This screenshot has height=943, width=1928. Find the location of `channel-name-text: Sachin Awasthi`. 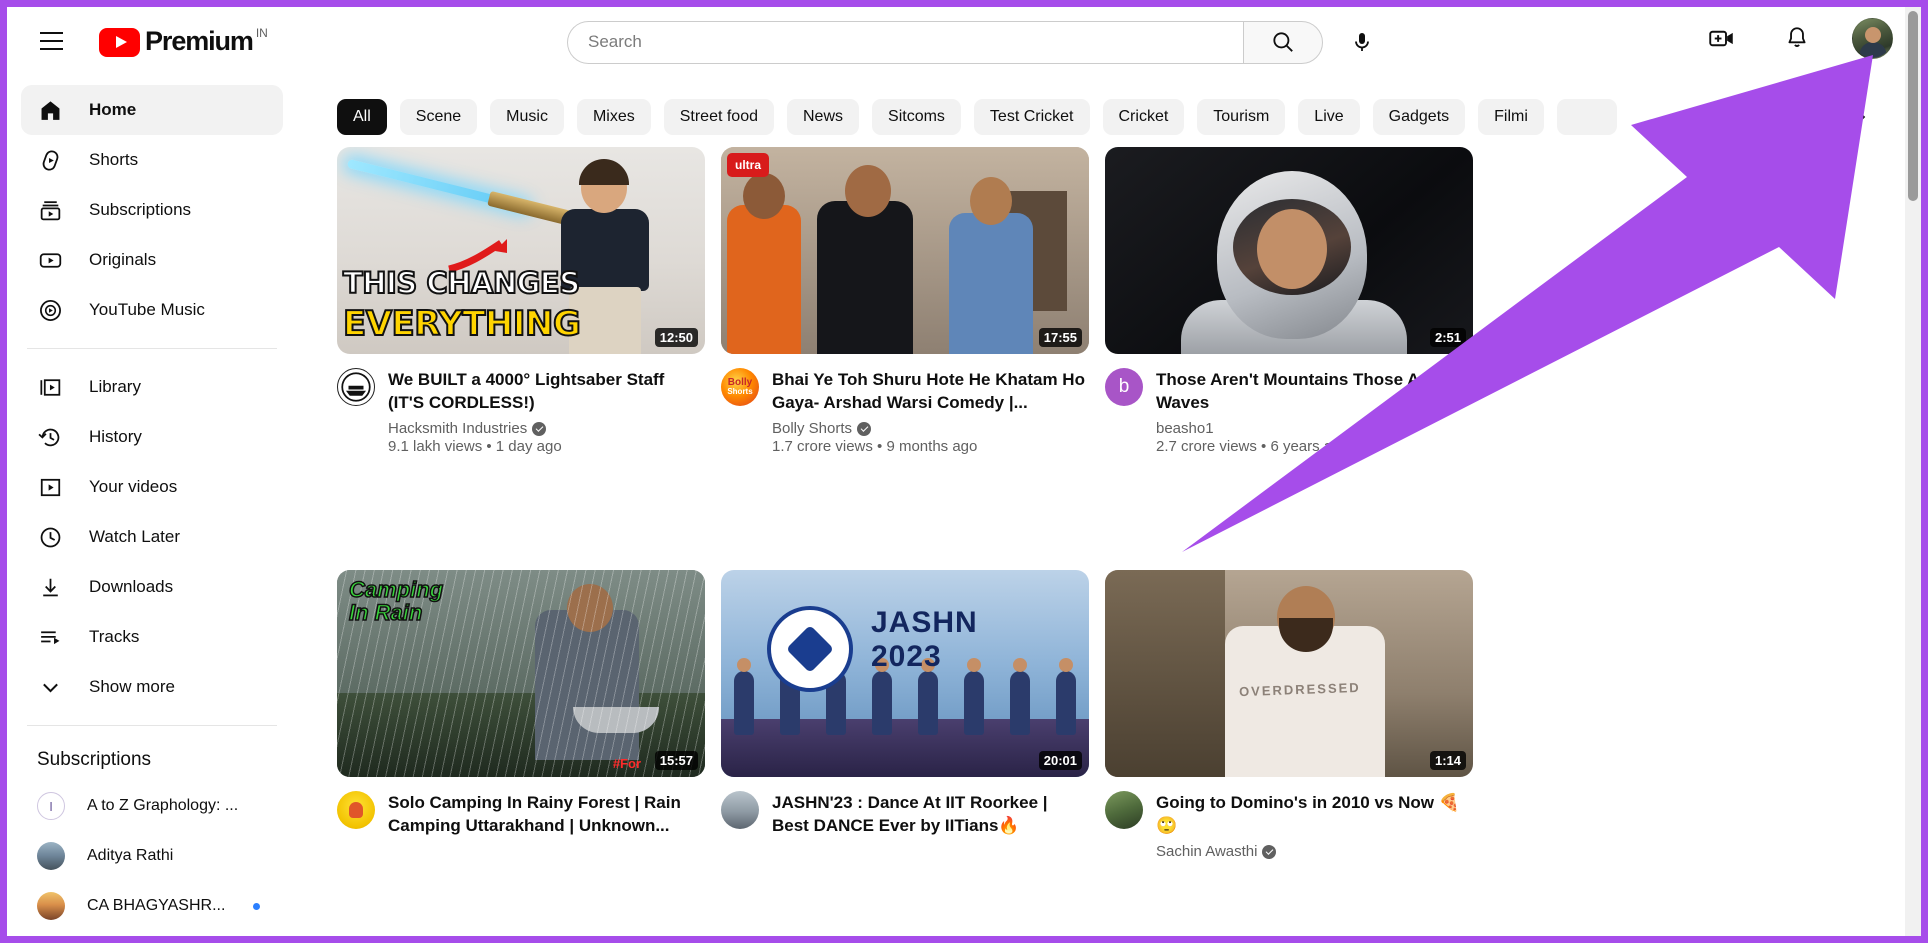

channel-name-text: Sachin Awasthi is located at coordinates (1207, 852).